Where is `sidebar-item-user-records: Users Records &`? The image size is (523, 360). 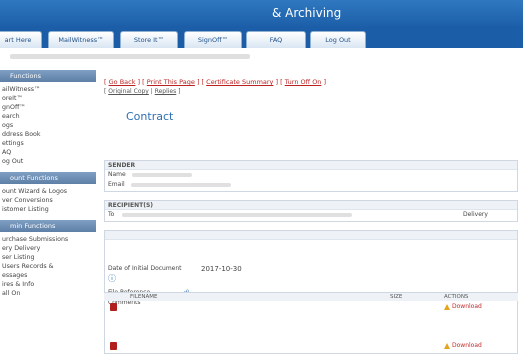
sidebar-item-user-records: Users Records & is located at coordinates (48, 266).